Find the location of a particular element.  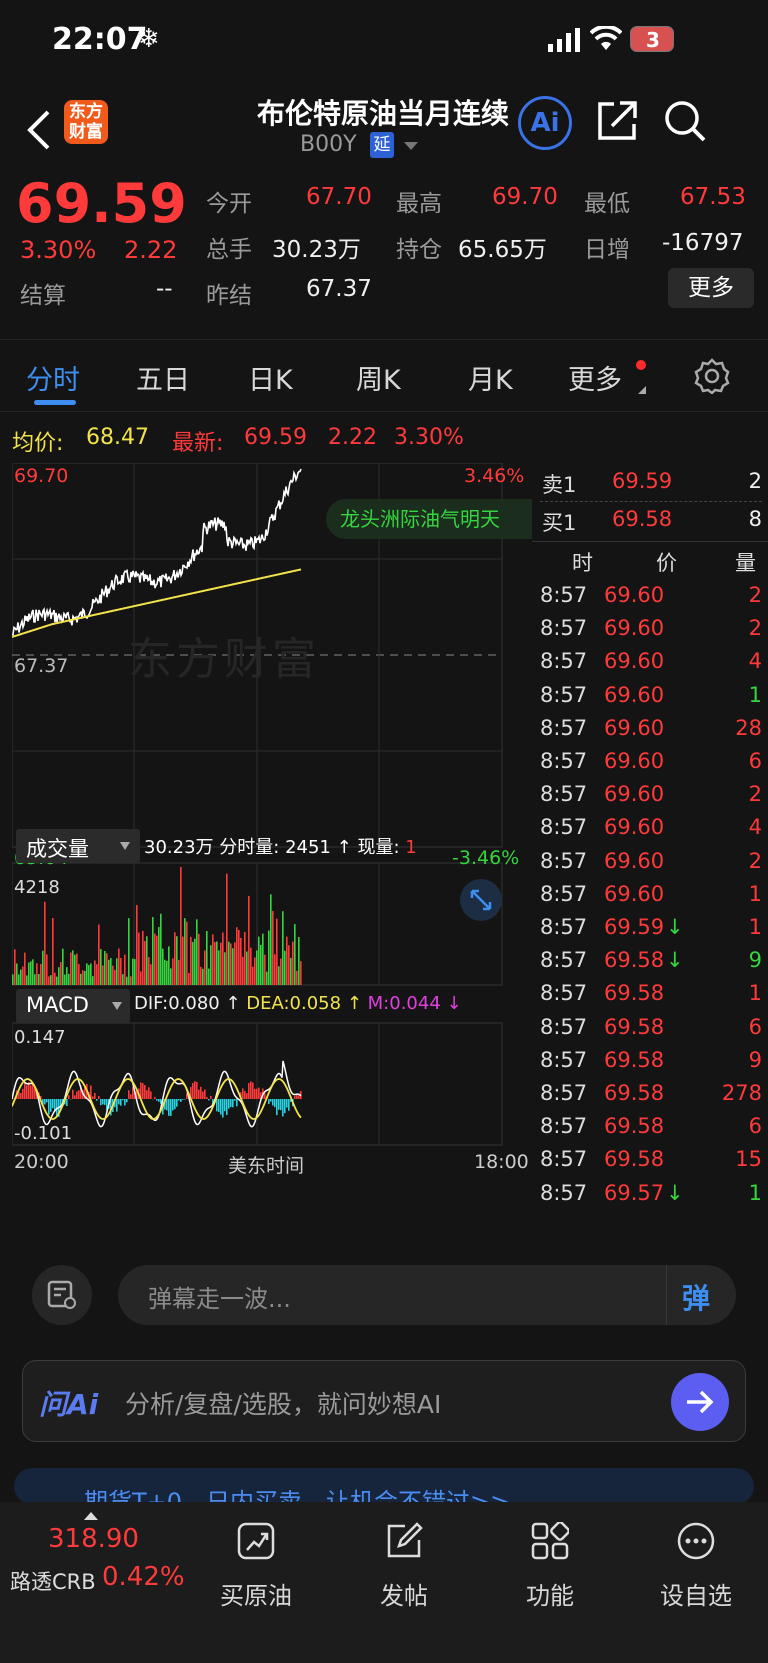

col-price: 价 is located at coordinates (666, 563).